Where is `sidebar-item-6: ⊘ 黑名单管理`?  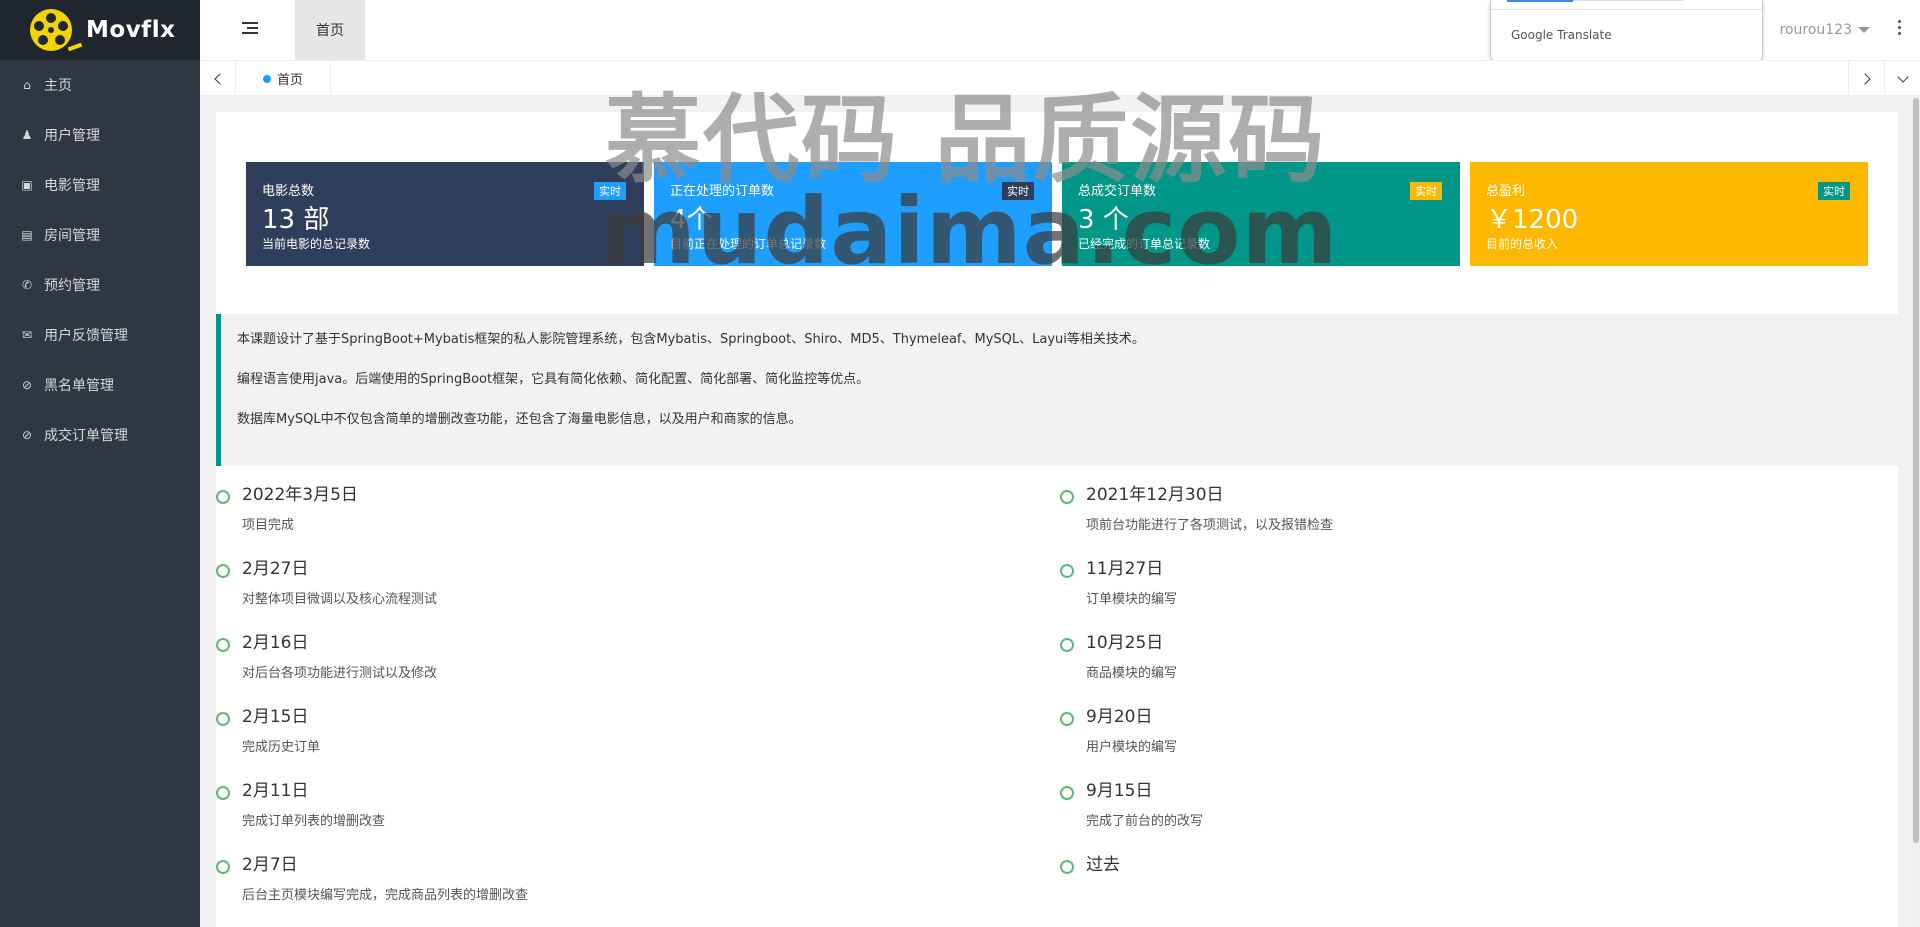
sidebar-item-6: ⊘ 黑名单管理 is located at coordinates (100, 385).